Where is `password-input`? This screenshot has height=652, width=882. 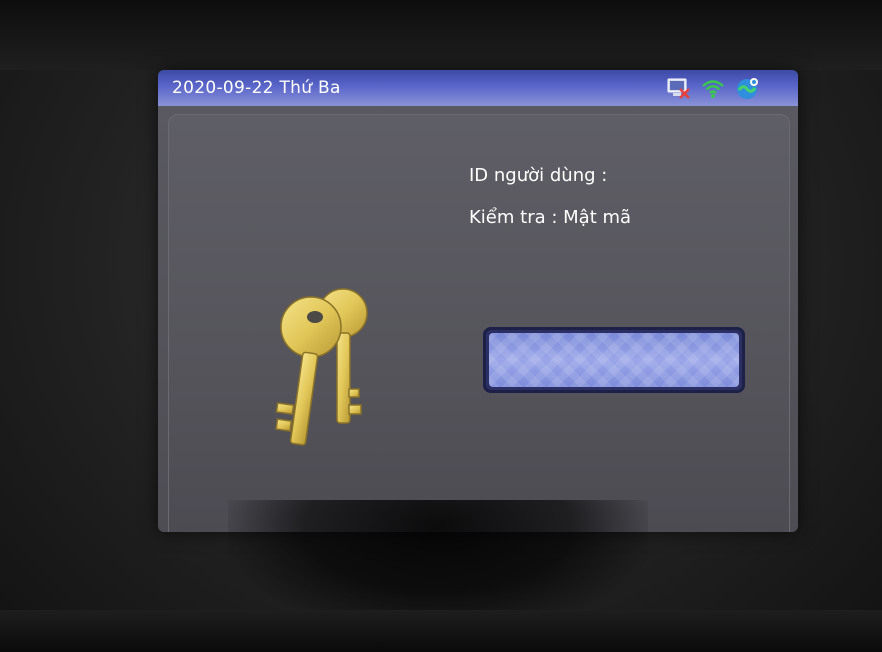 password-input is located at coordinates (614, 360).